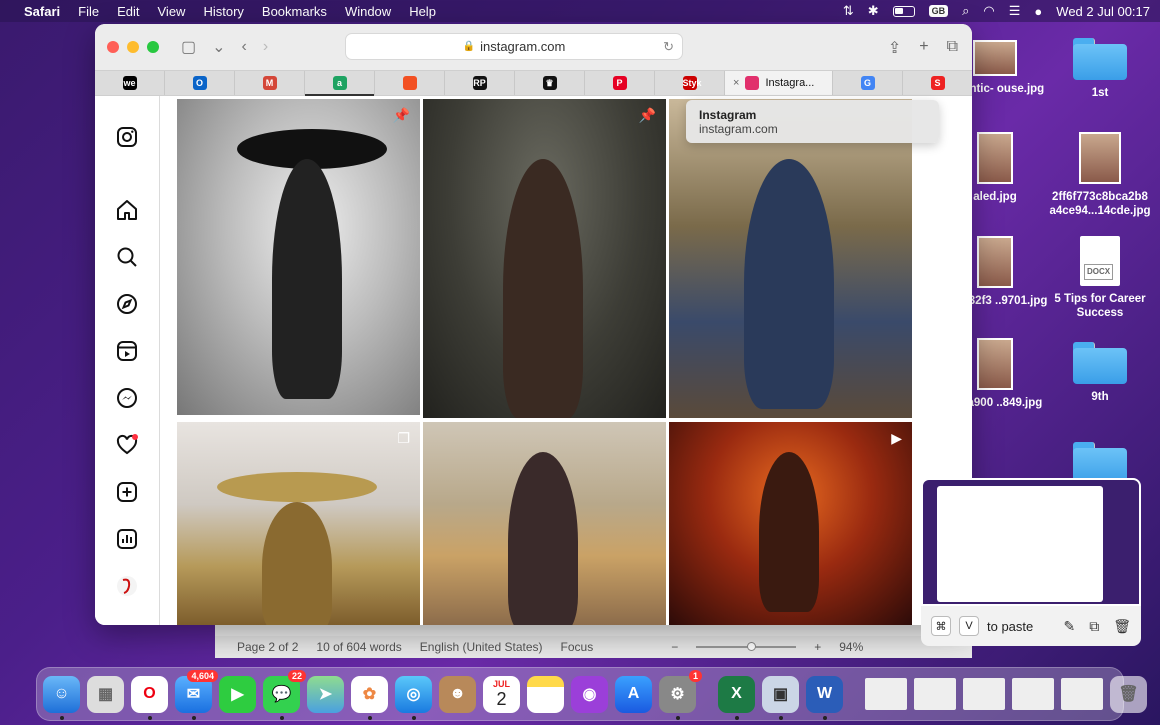 This screenshot has width=1160, height=725. What do you see at coordinates (937, 83) in the screenshot?
I see `tab-11: S` at bounding box center [937, 83].